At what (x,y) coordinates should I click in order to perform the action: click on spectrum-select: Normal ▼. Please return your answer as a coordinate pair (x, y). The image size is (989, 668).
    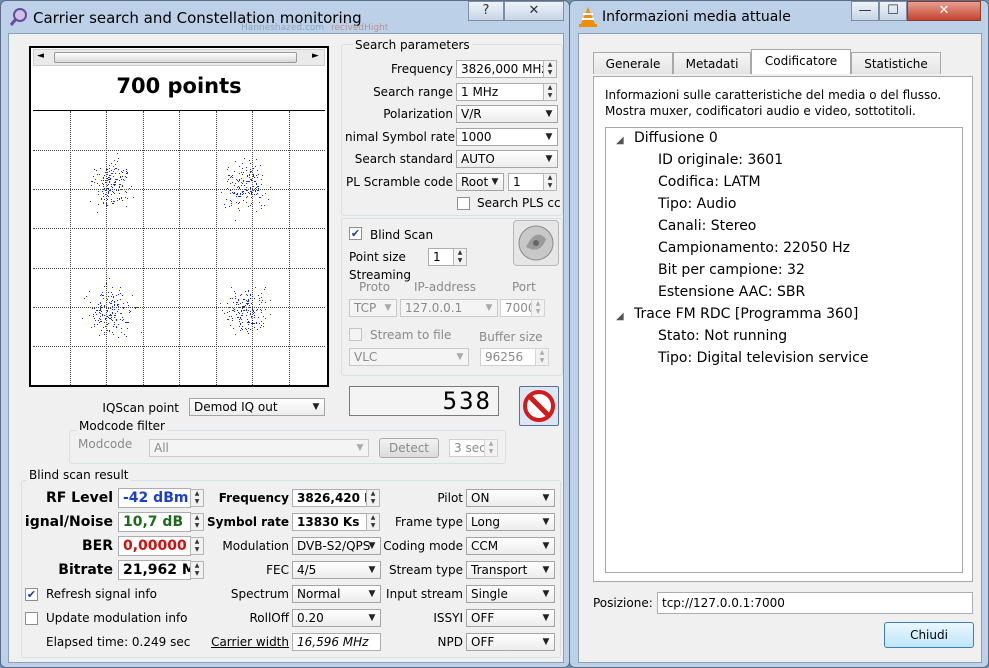
    Looking at the image, I should click on (336, 594).